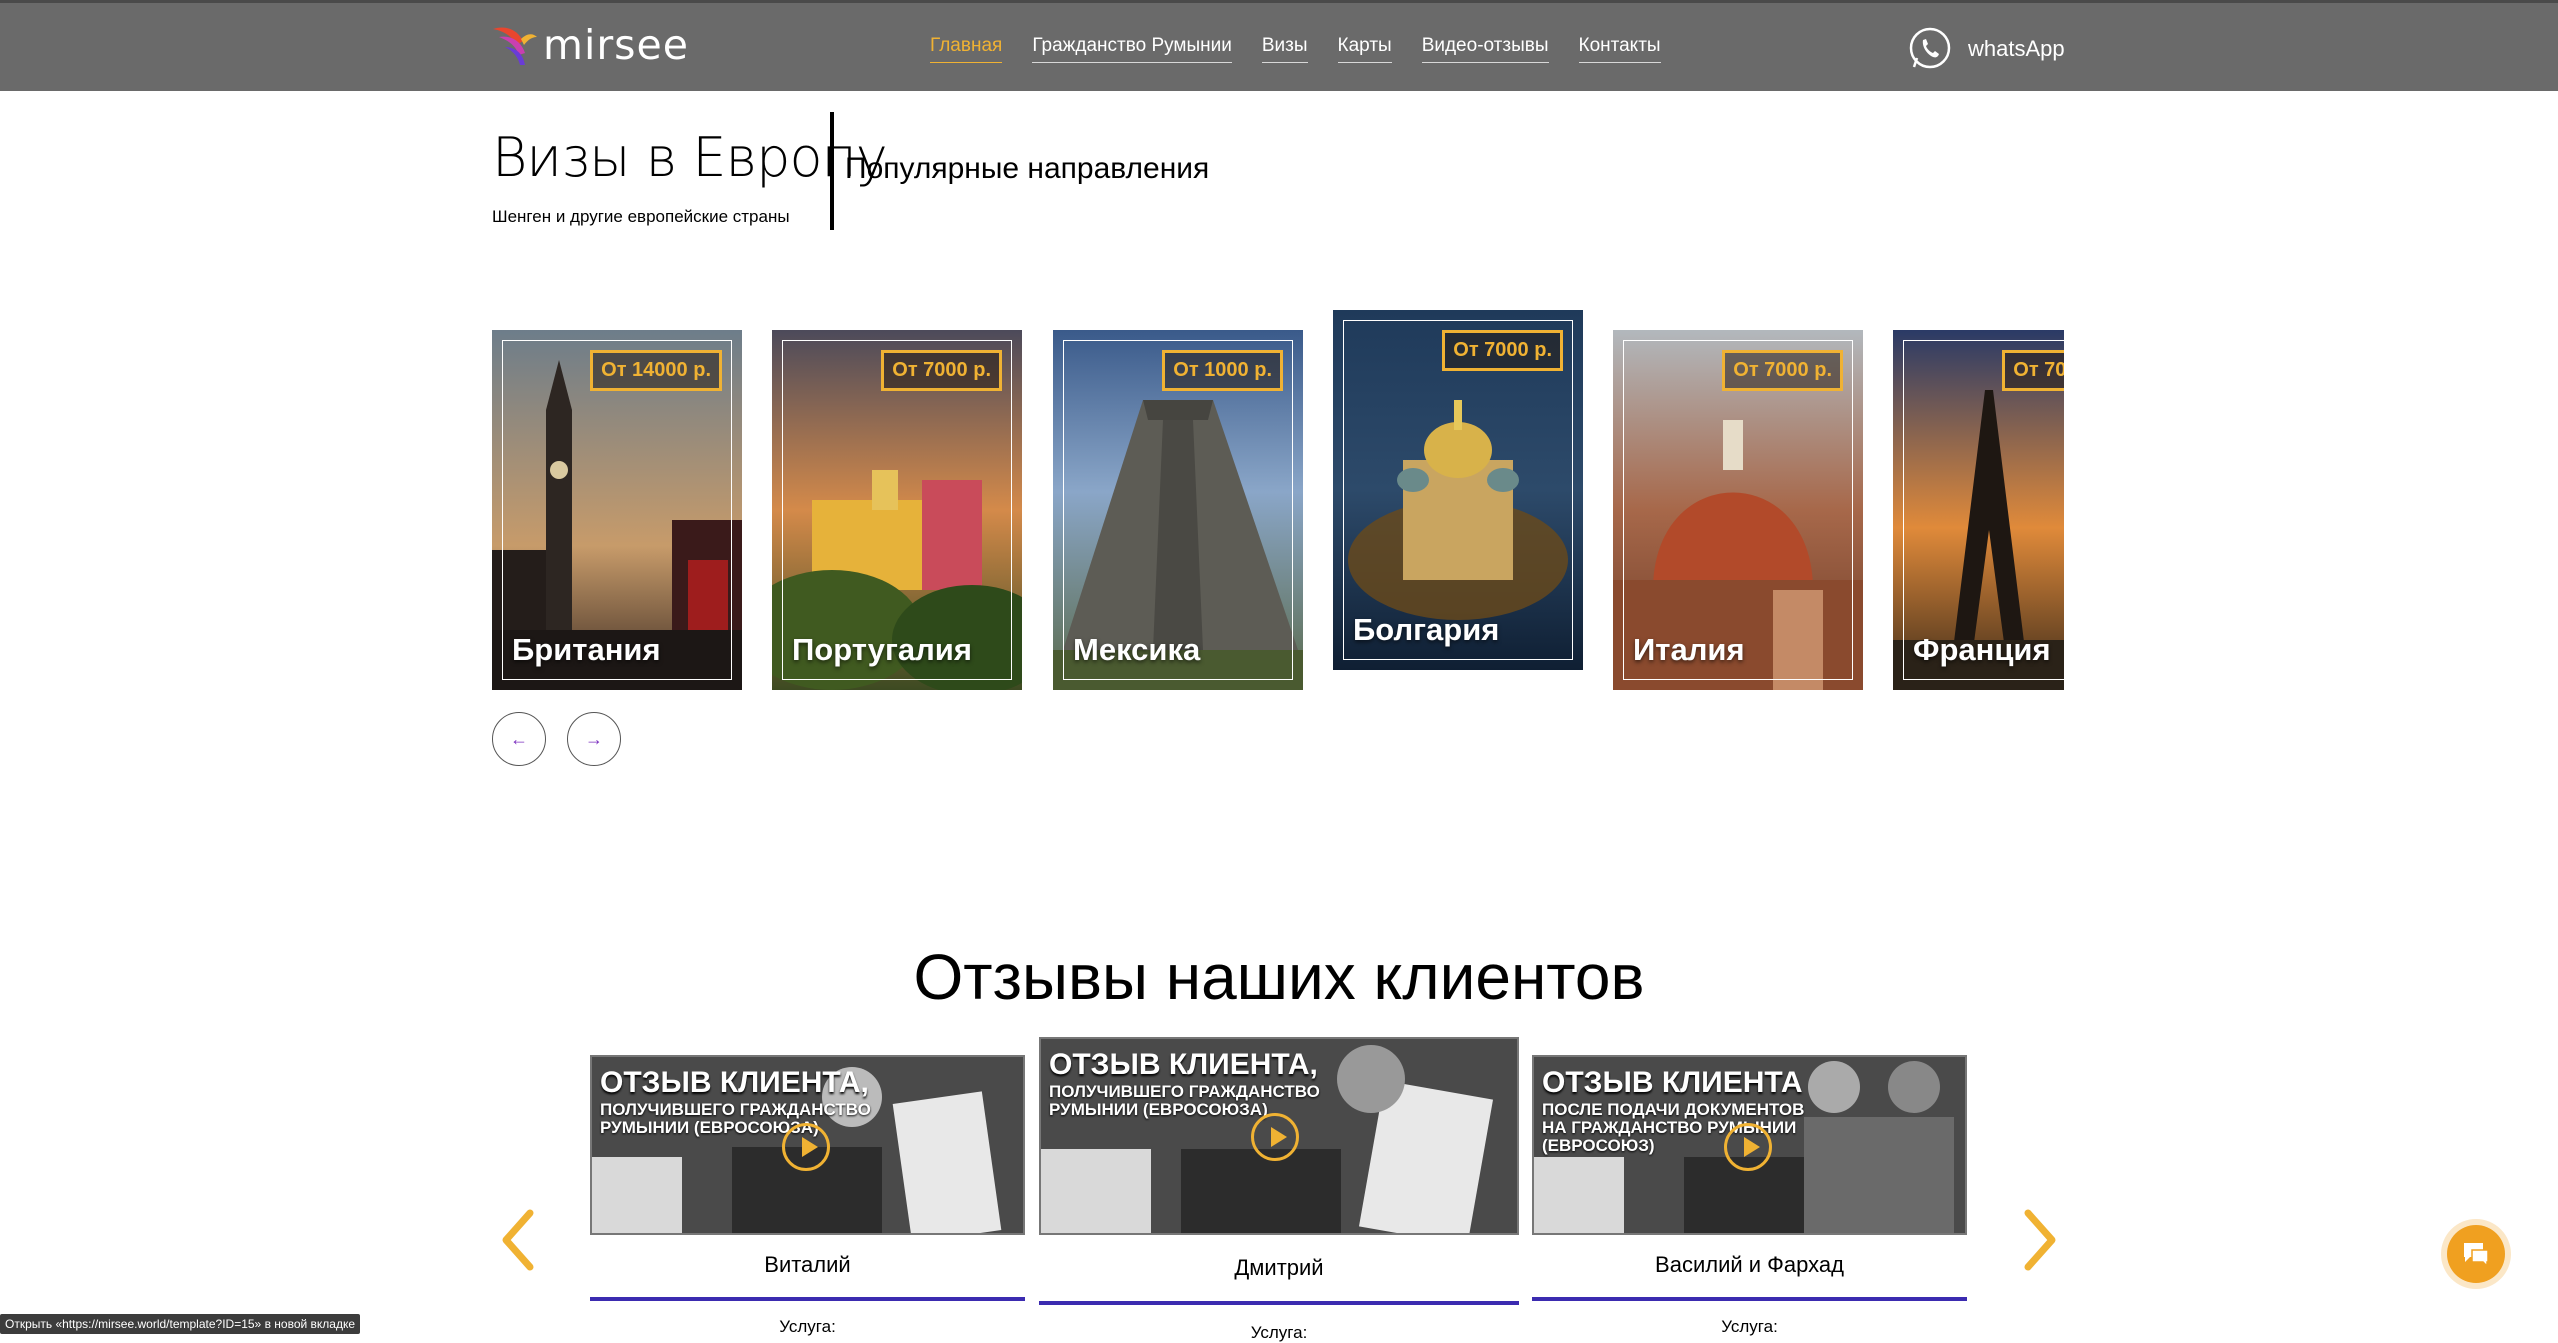 The height and width of the screenshot is (1343, 2558). Describe the element at coordinates (882, 649) in the screenshot. I see `destination-name: Португалия` at that location.